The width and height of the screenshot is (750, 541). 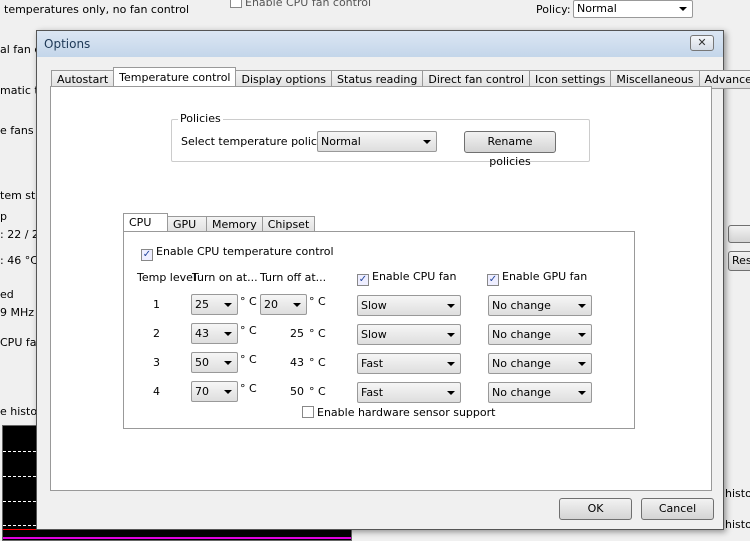 I want to click on temp-level: 4, so click(x=156, y=391).